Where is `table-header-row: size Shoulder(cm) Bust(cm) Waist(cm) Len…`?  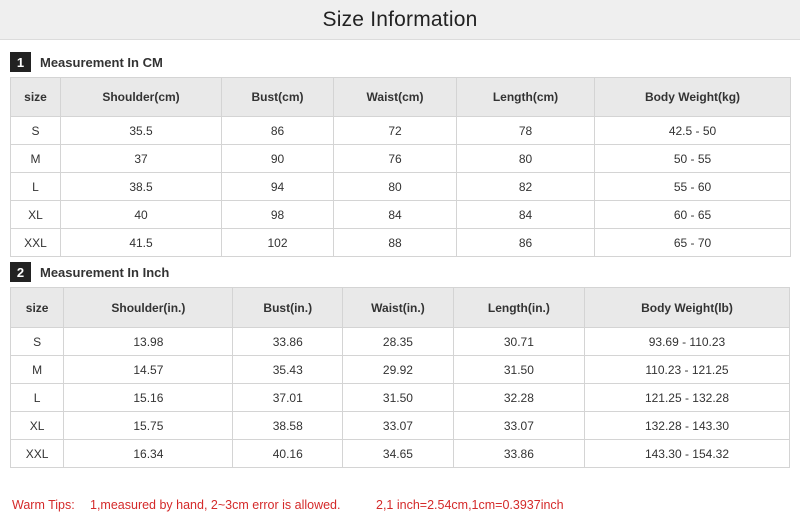 table-header-row: size Shoulder(cm) Bust(cm) Waist(cm) Len… is located at coordinates (400, 97).